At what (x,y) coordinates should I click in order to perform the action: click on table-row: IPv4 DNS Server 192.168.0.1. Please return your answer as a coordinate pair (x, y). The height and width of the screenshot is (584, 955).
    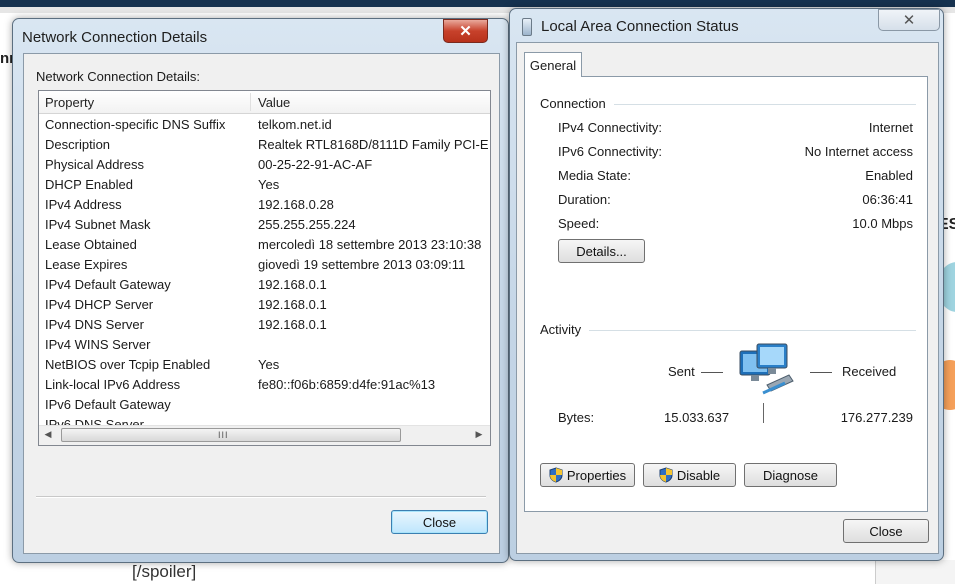
    Looking at the image, I should click on (264, 325).